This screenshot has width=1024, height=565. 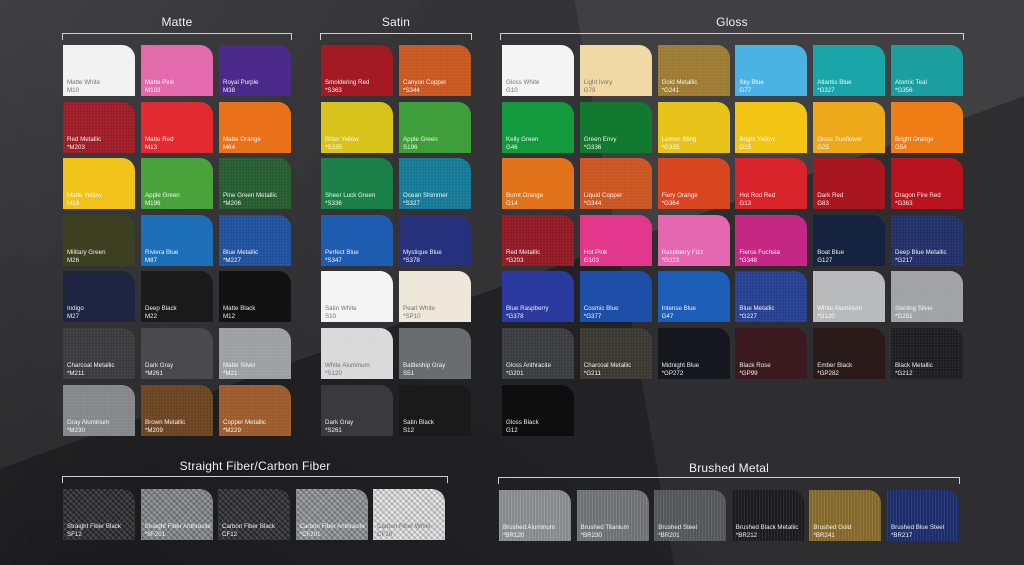 I want to click on swatch-code: *G212, so click(x=904, y=373).